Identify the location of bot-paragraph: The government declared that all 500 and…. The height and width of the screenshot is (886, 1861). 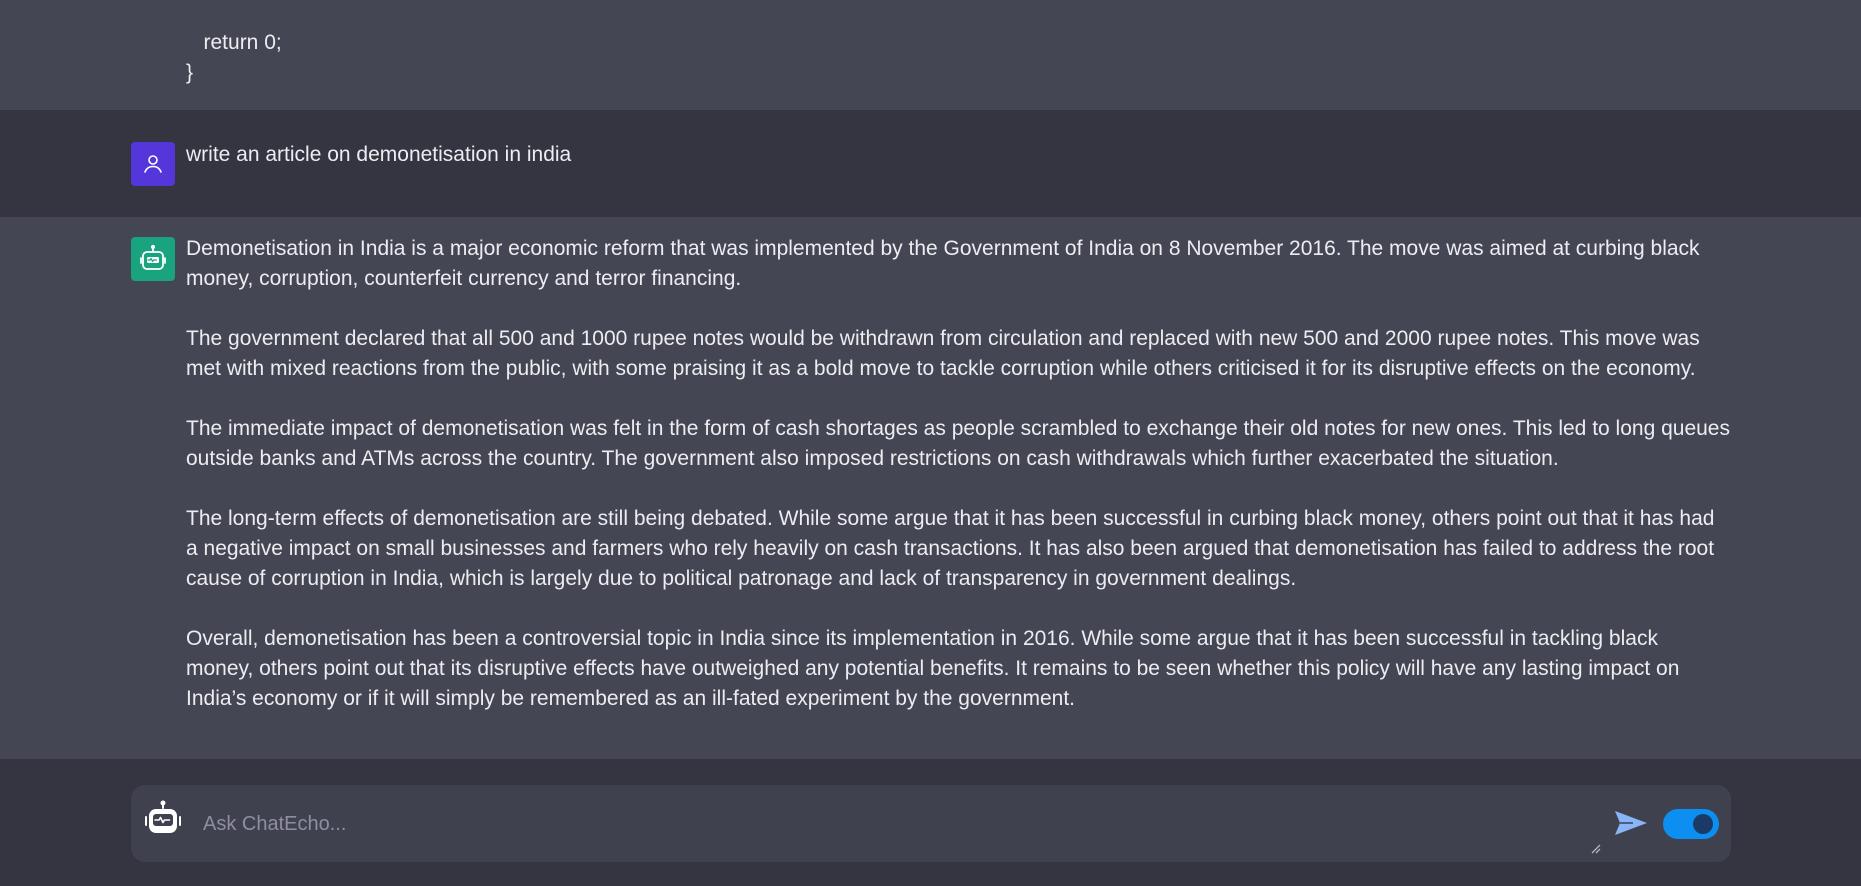
(943, 353).